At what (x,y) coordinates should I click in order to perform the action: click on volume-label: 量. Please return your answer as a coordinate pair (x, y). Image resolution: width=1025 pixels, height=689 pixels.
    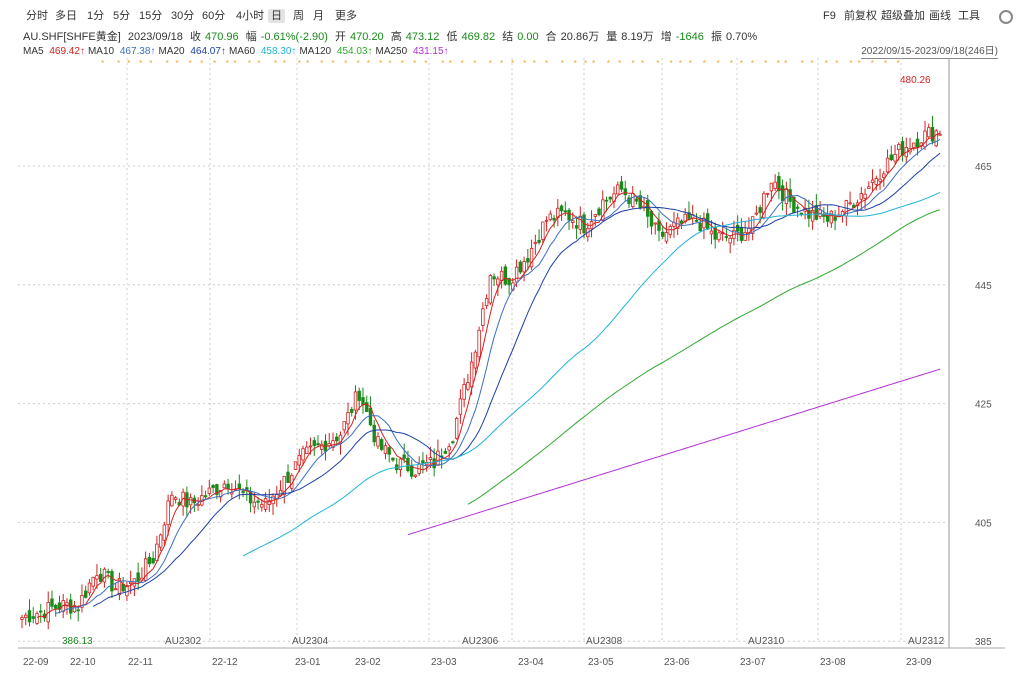
    Looking at the image, I should click on (612, 37).